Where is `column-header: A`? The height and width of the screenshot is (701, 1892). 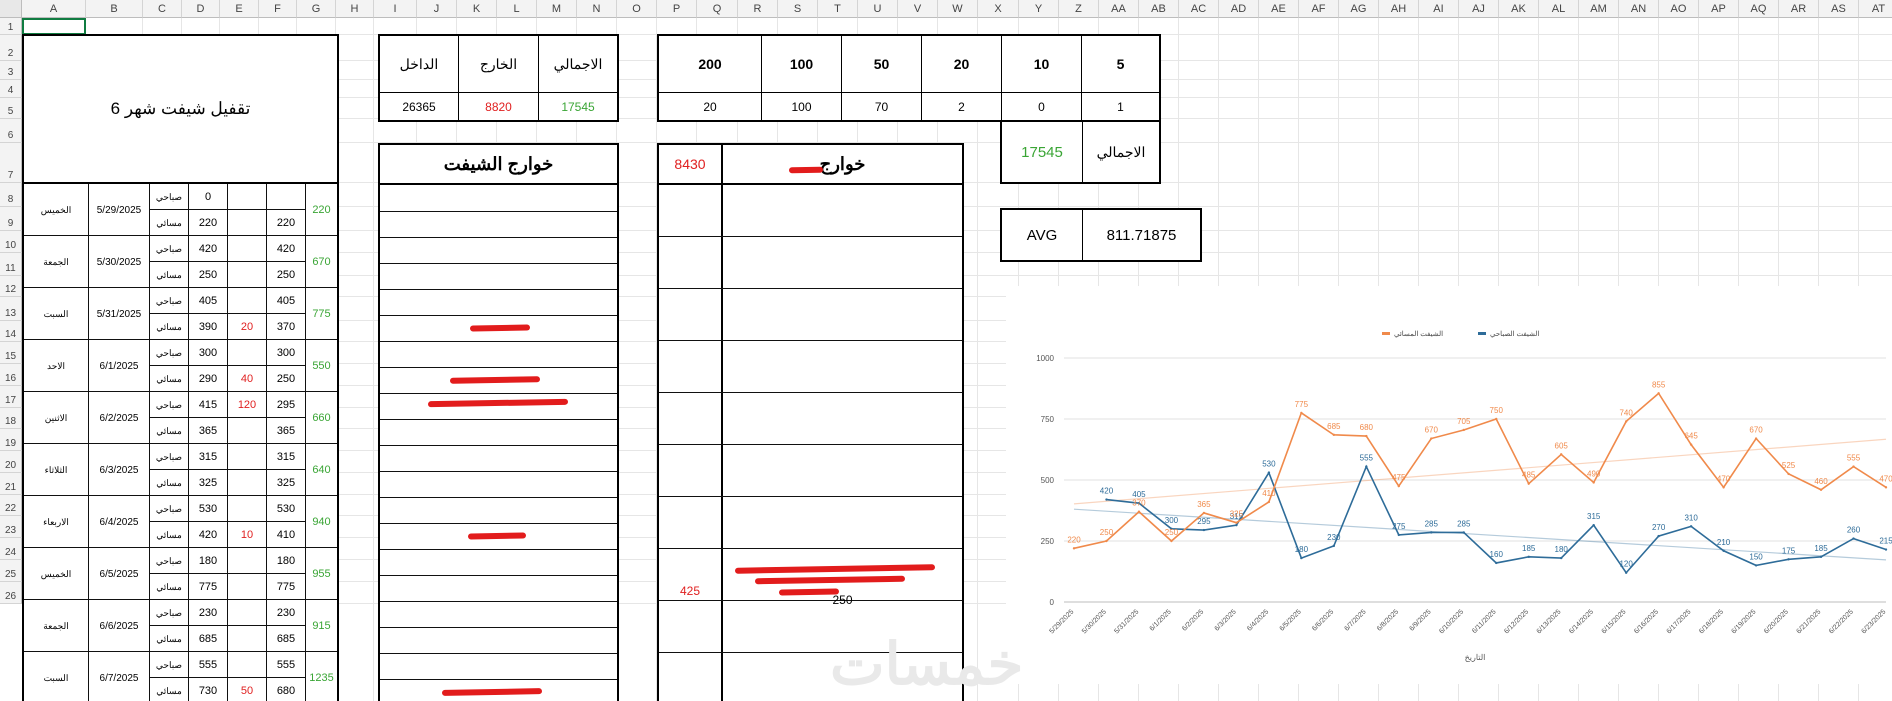 column-header: A is located at coordinates (54, 9).